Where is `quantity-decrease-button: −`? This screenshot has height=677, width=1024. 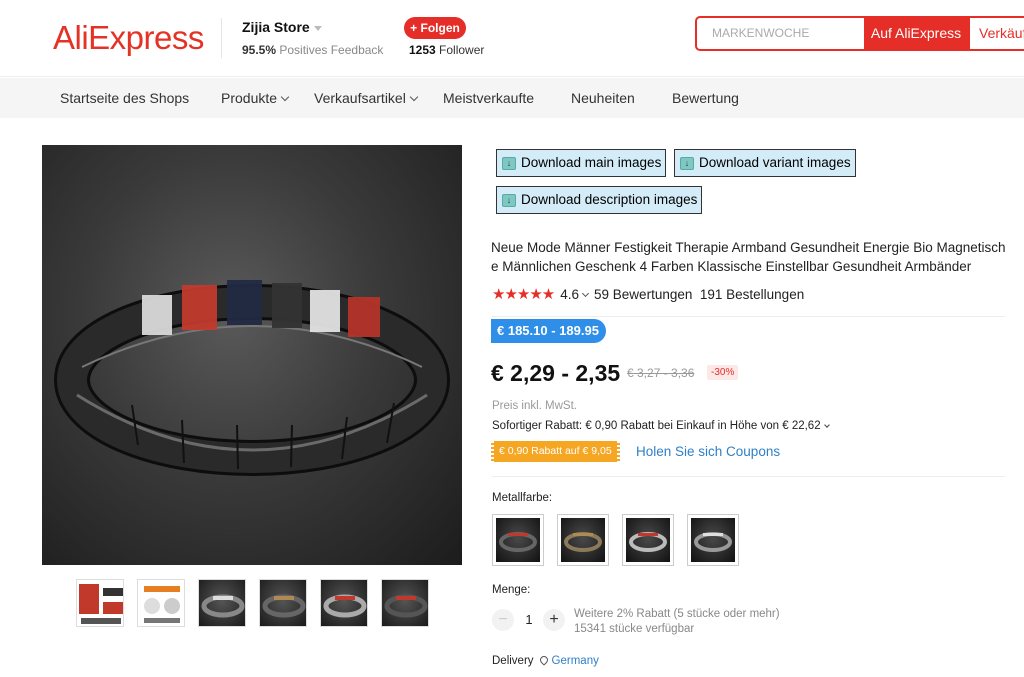 quantity-decrease-button: − is located at coordinates (503, 620).